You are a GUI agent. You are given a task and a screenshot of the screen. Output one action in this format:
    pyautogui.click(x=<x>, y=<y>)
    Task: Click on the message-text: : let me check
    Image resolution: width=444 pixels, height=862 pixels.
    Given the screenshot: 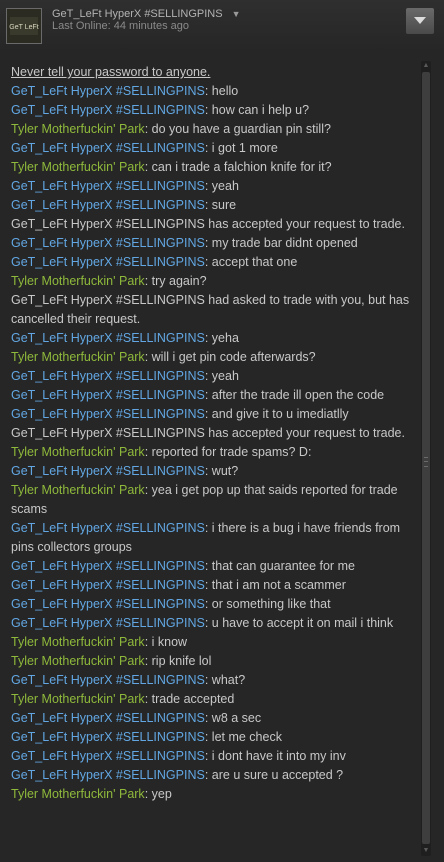 What is the action you would take?
    pyautogui.click(x=243, y=737)
    